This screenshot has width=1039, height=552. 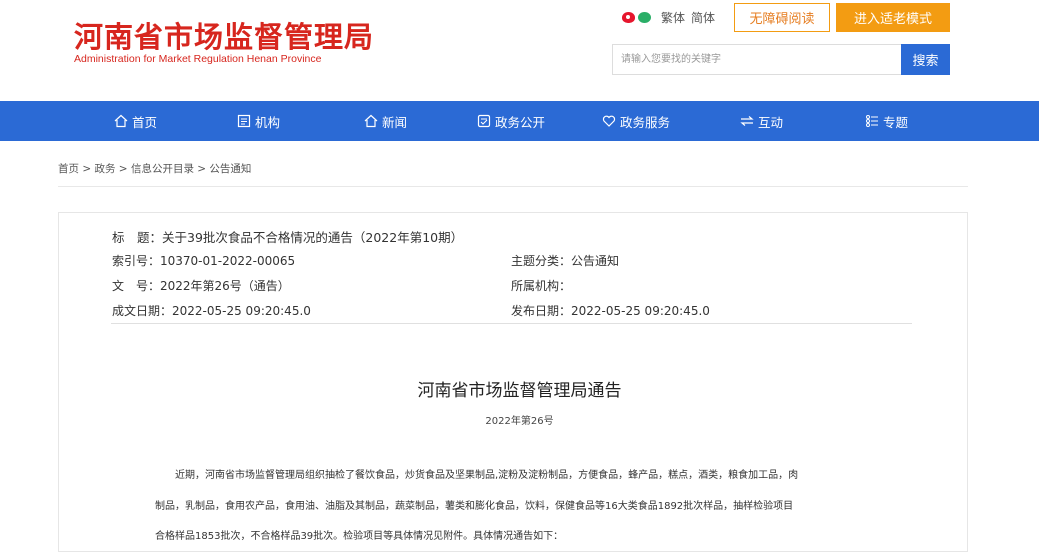 What do you see at coordinates (893, 17) in the screenshot?
I see `elder-mode-button: 进入适老模式` at bounding box center [893, 17].